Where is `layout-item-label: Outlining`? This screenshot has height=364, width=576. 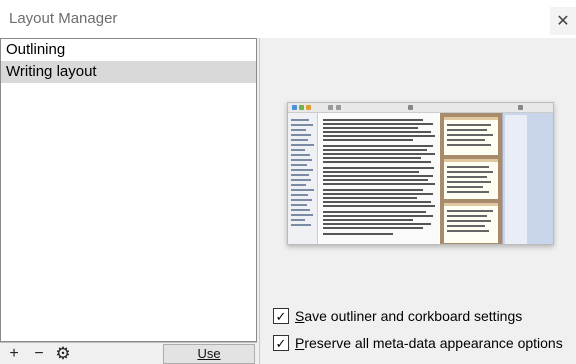 layout-item-label: Outlining is located at coordinates (36, 49).